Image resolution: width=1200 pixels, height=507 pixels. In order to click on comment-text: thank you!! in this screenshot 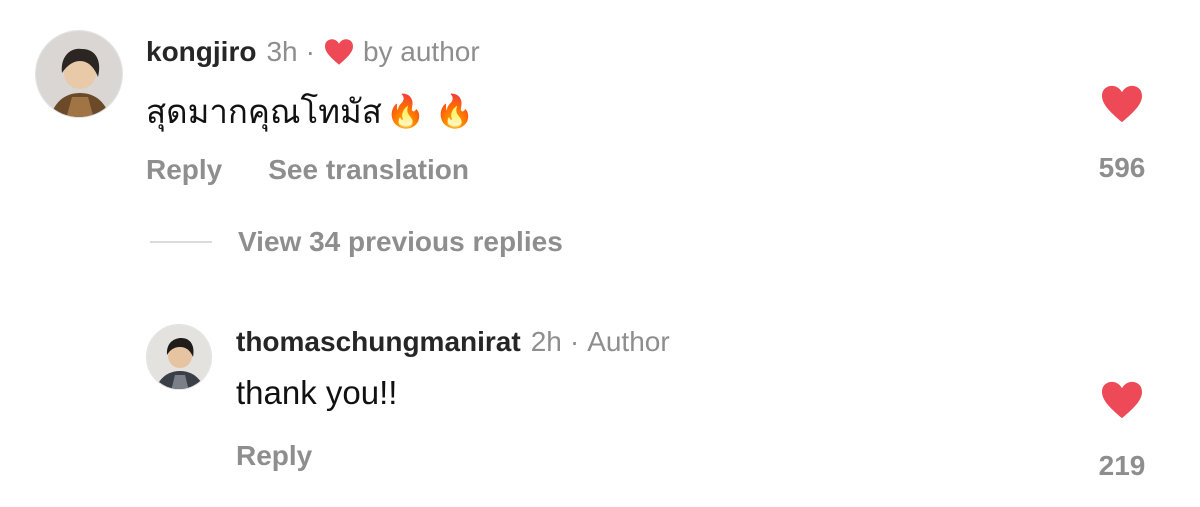, I will do `click(317, 392)`.